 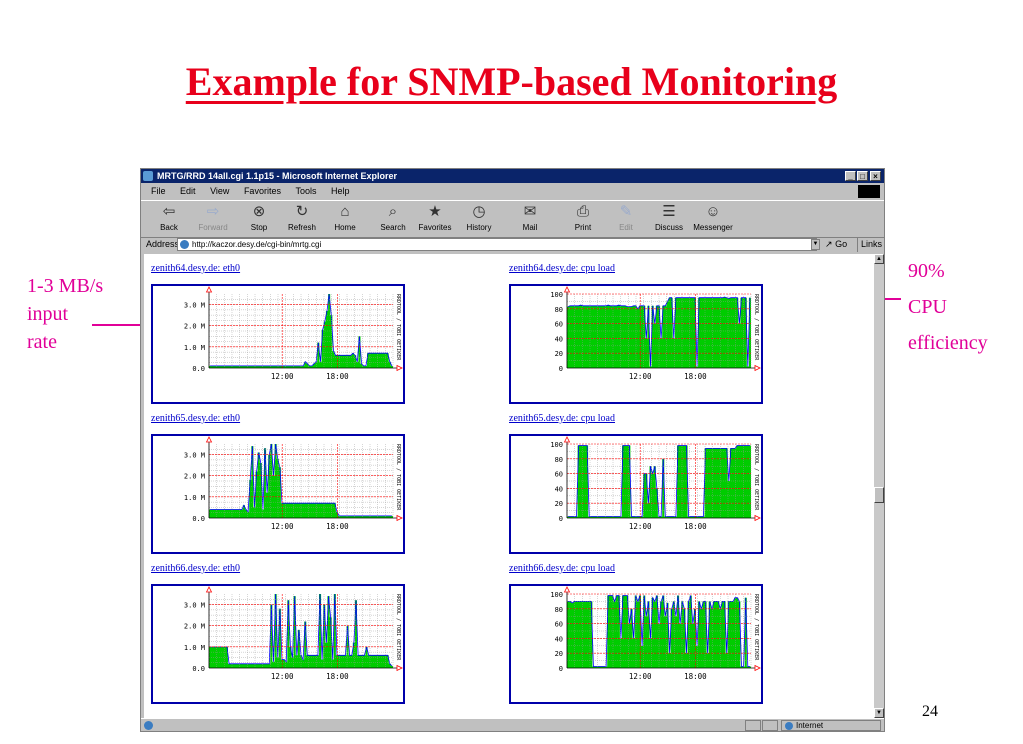 What do you see at coordinates (829, 244) in the screenshot?
I see `go-arrow-icon: ↗` at bounding box center [829, 244].